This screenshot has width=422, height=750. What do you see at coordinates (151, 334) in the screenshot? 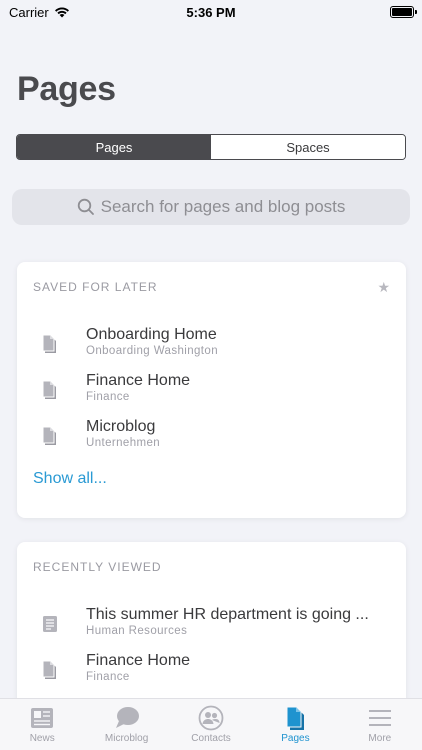
I see `item-title: Onboarding Home` at bounding box center [151, 334].